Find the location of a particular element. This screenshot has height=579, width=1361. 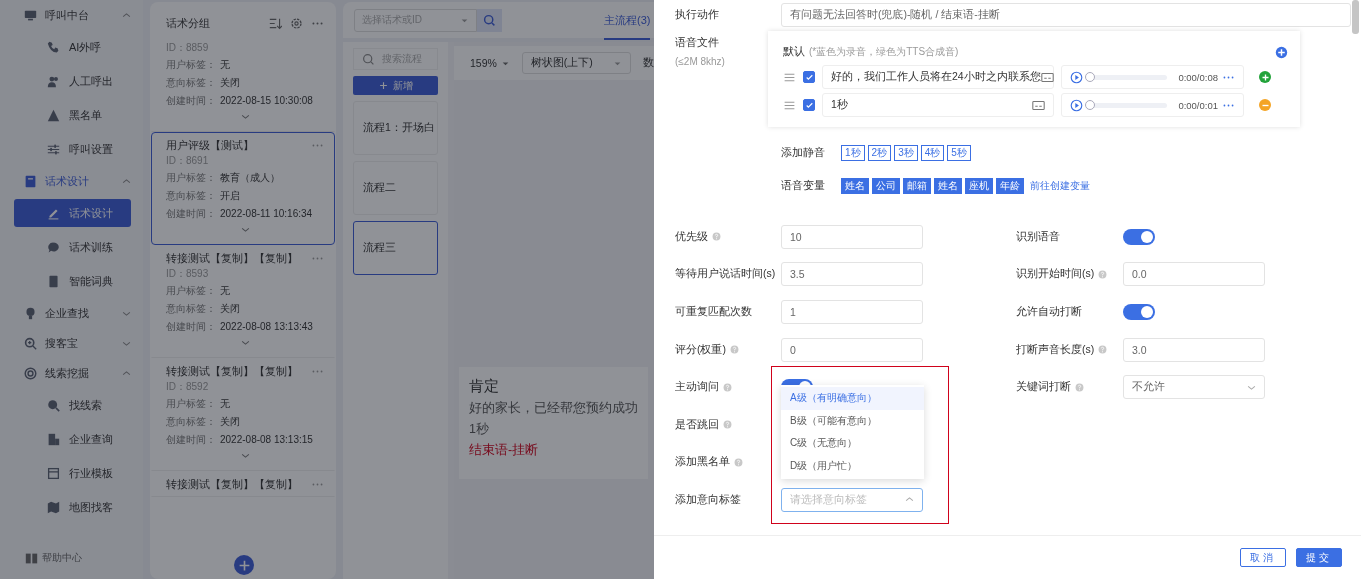

silence-chip: 5秒 is located at coordinates (959, 153).